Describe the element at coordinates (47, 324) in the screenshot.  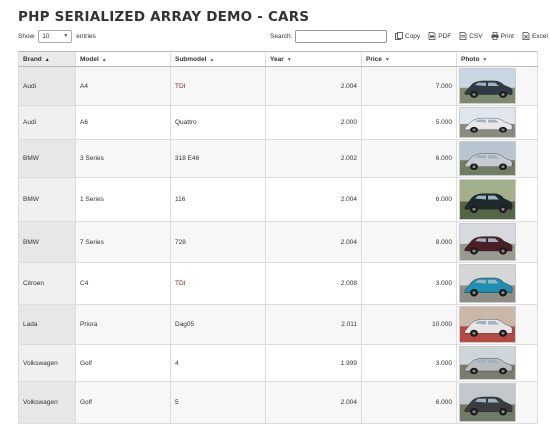
I see `brand-cell: Lada` at that location.